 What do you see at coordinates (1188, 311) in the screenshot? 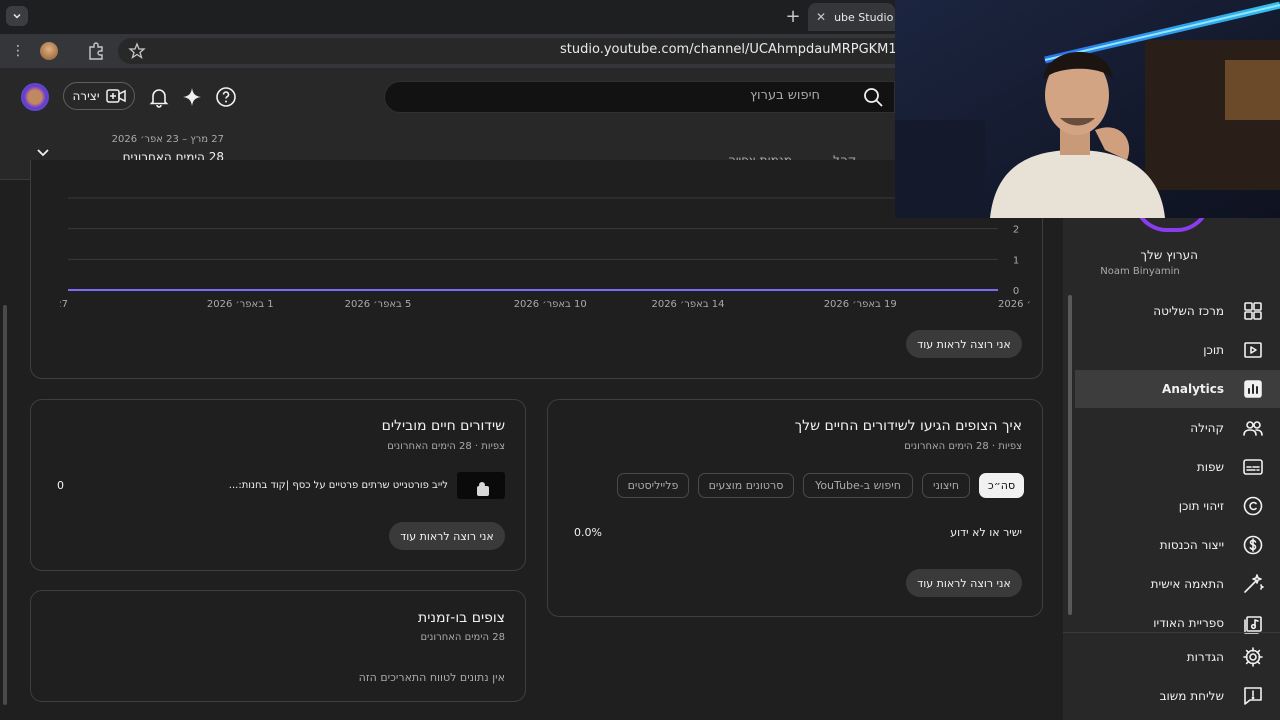
I see `nav-label: מרכז השליטה` at bounding box center [1188, 311].